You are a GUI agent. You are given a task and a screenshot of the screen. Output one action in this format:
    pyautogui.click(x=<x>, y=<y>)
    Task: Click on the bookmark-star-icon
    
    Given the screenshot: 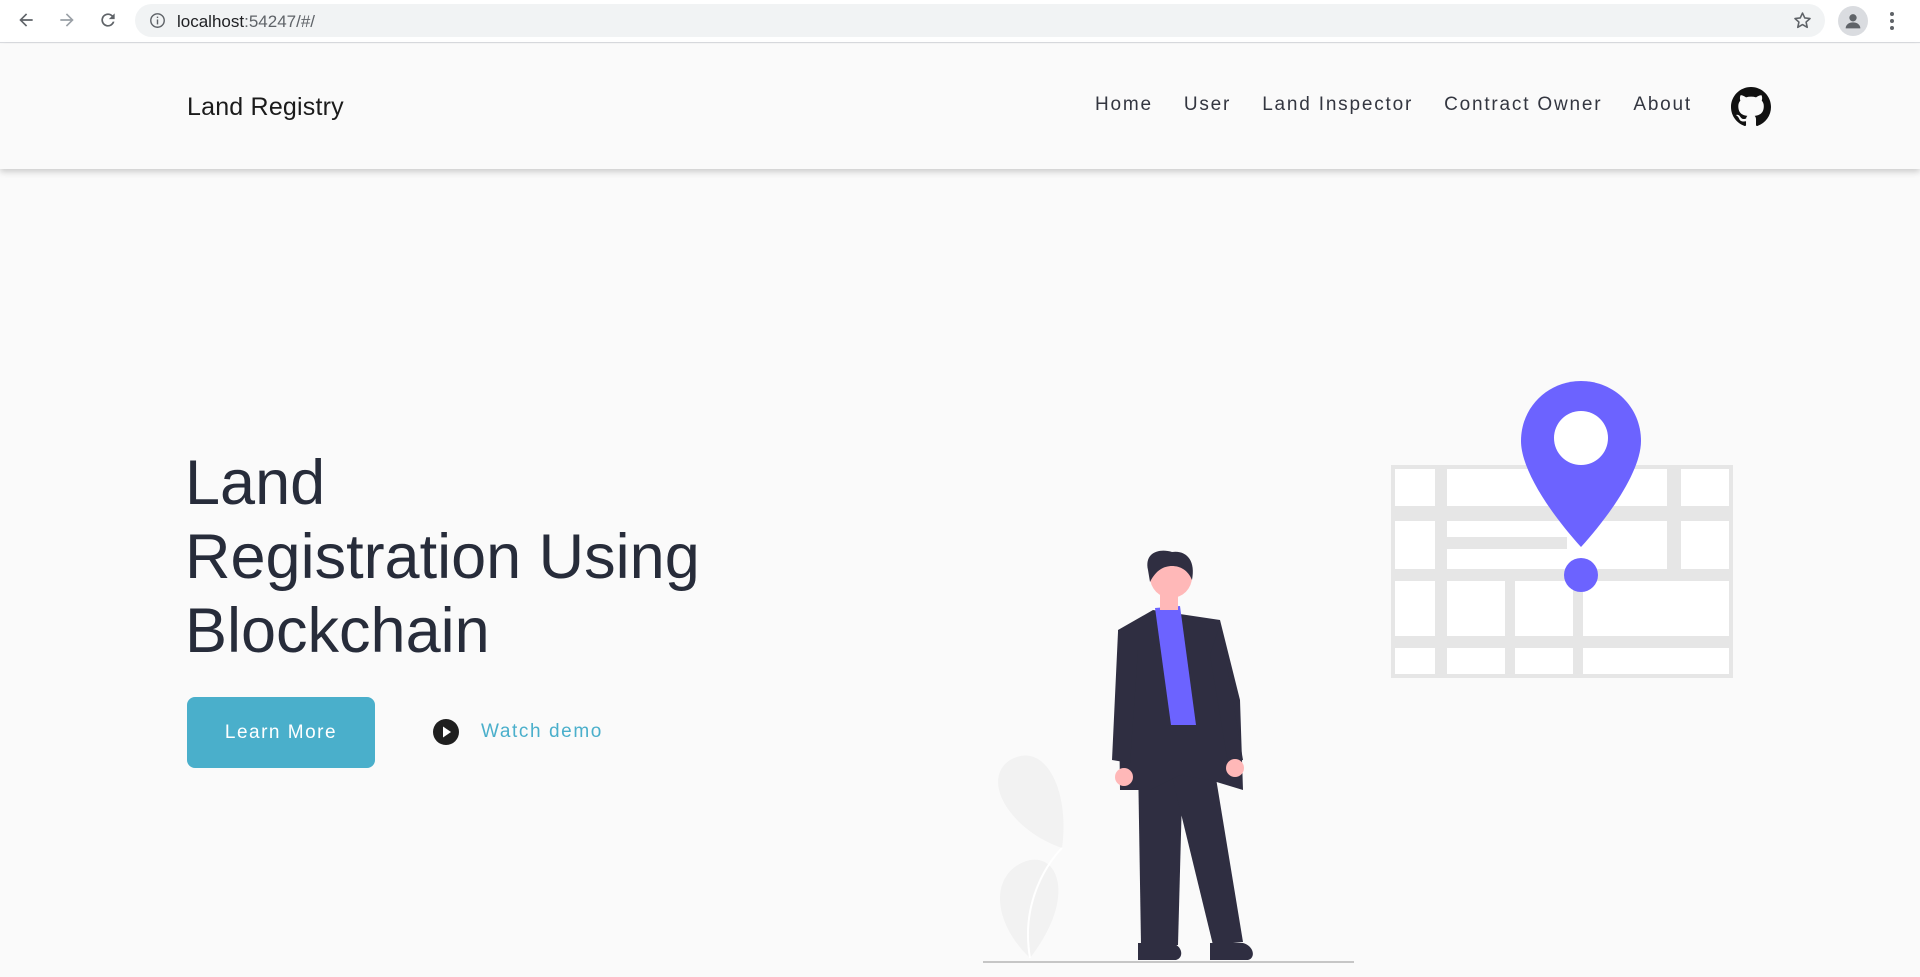 What is the action you would take?
    pyautogui.click(x=1802, y=20)
    